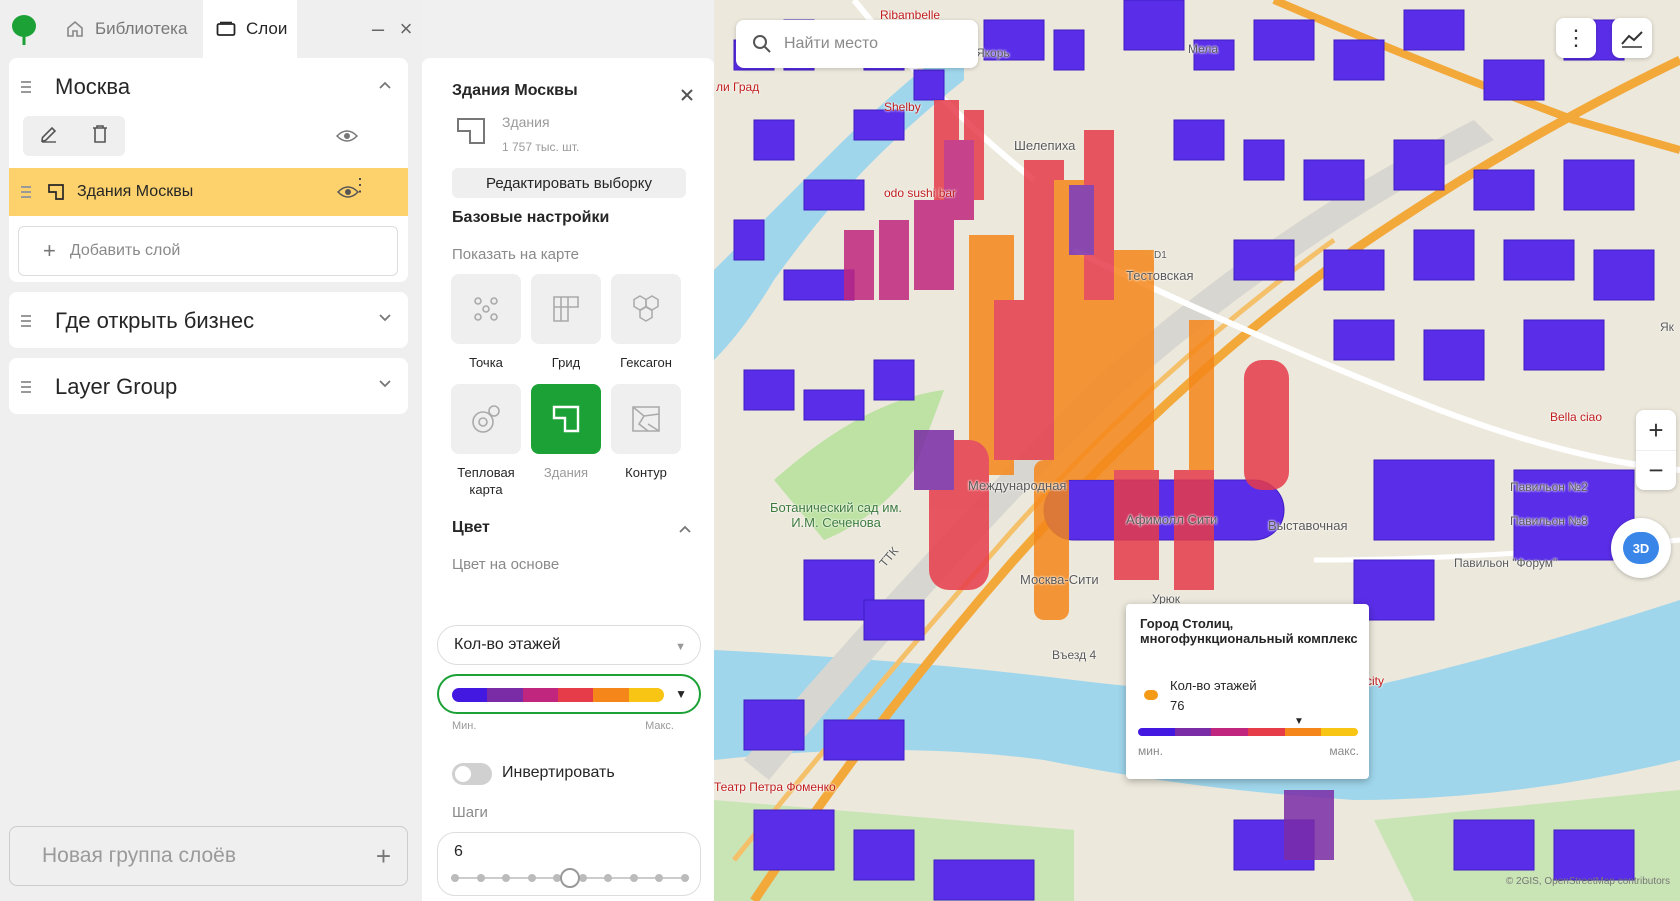  Describe the element at coordinates (1587, 881) in the screenshot. I see `map-copyright: © 2GIS, OpenStreetMap contributors` at that location.